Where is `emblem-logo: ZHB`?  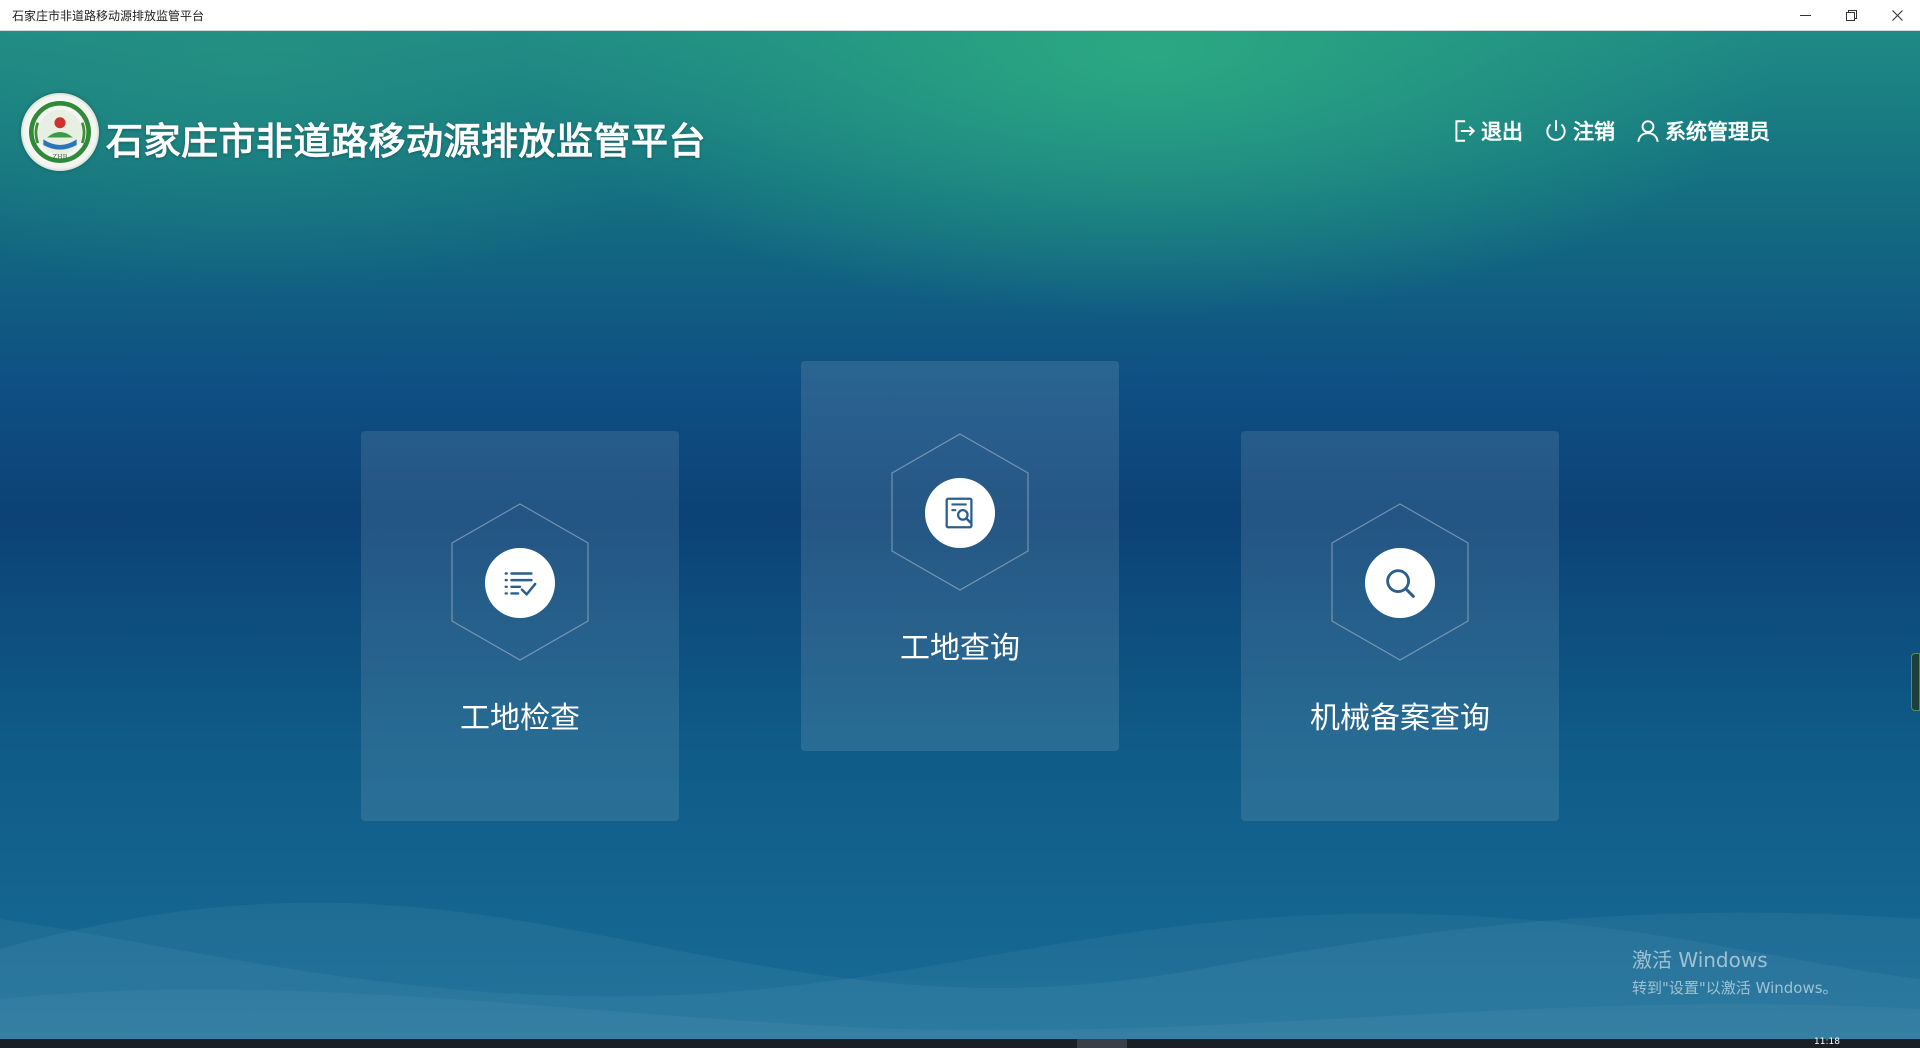 emblem-logo: ZHB is located at coordinates (60, 132).